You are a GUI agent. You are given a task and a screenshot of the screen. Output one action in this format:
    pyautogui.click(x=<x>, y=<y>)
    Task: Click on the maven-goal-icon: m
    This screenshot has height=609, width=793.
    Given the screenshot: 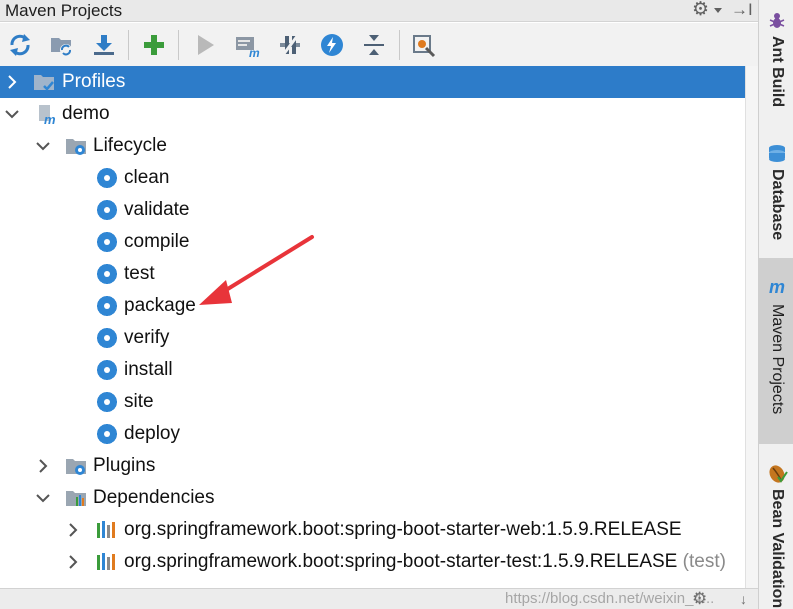 What is the action you would take?
    pyautogui.click(x=248, y=47)
    